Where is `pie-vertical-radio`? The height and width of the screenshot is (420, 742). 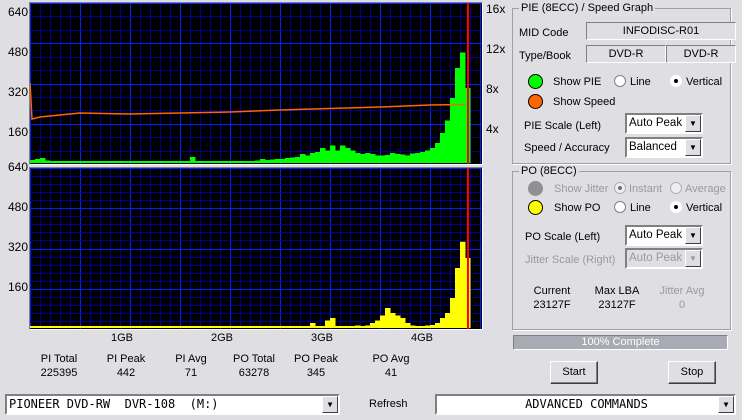
pie-vertical-radio is located at coordinates (676, 81).